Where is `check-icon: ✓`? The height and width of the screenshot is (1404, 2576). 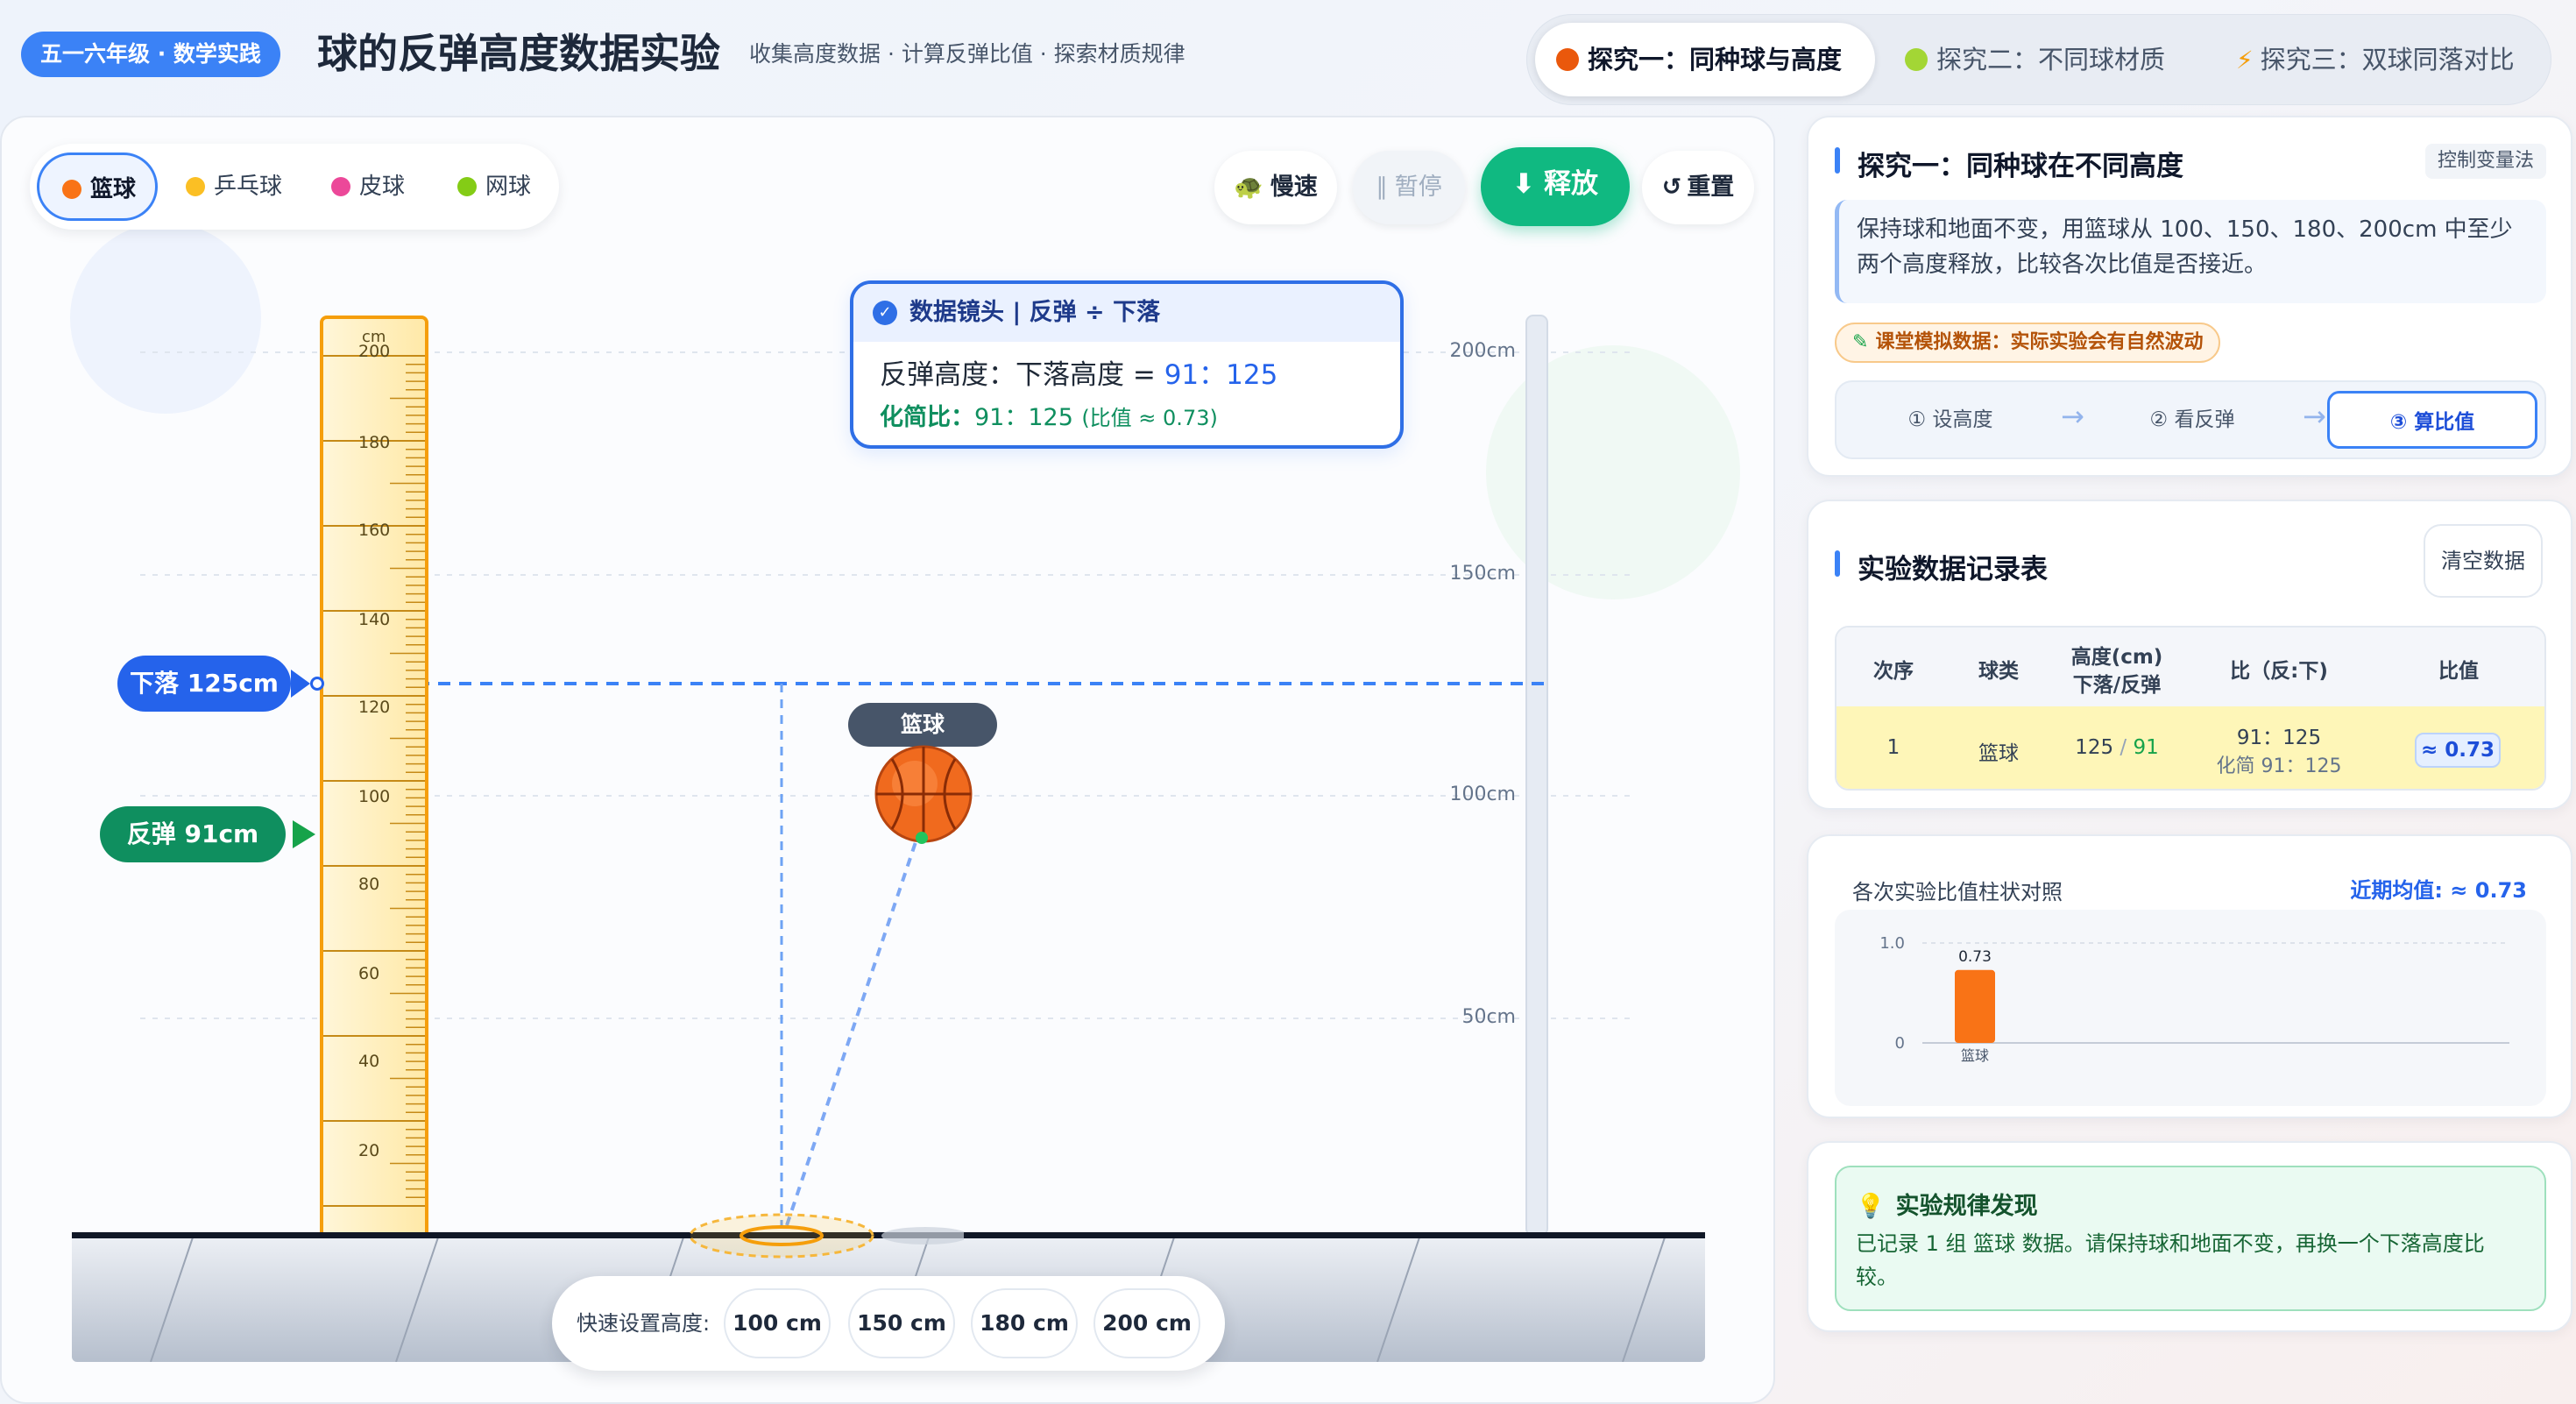
check-icon: ✓ is located at coordinates (885, 313).